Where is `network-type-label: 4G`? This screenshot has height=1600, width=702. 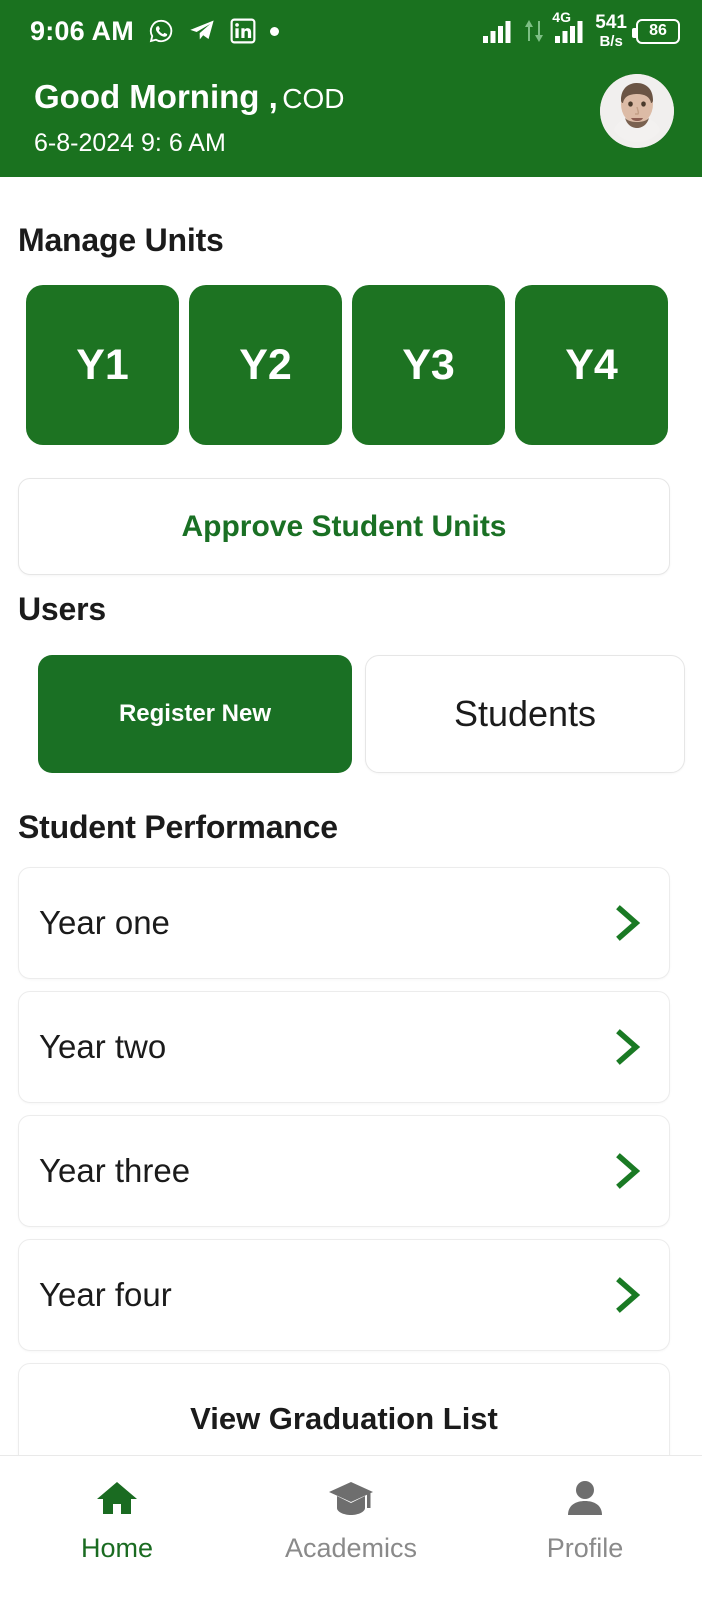 network-type-label: 4G is located at coordinates (561, 17).